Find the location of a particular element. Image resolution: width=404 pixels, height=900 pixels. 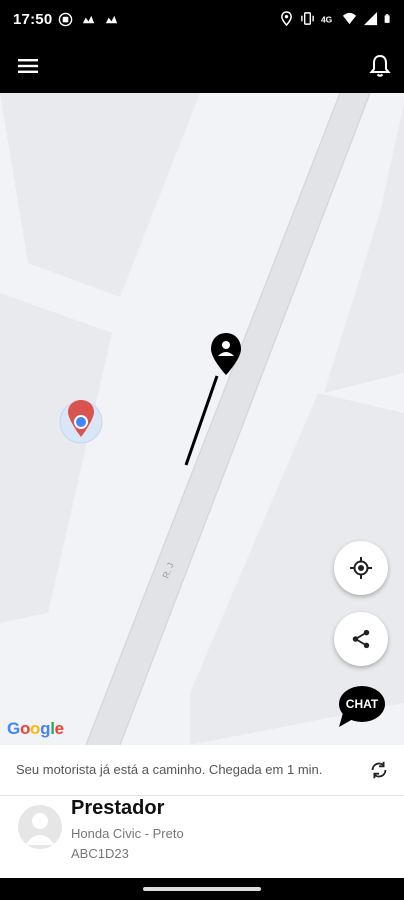

vibrate-icon is located at coordinates (307, 18).